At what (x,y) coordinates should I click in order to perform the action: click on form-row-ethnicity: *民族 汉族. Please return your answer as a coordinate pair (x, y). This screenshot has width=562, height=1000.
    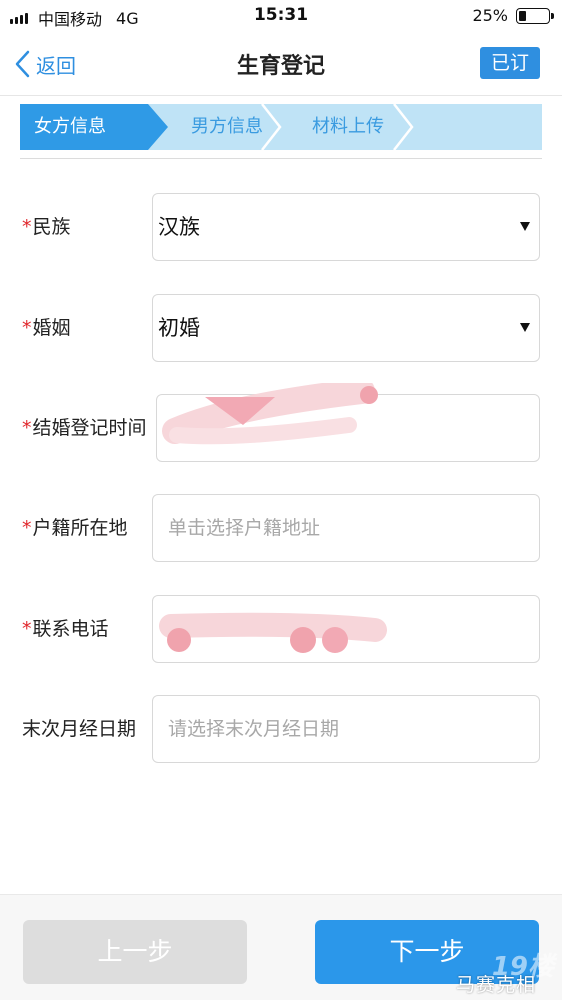
    Looking at the image, I should click on (281, 227).